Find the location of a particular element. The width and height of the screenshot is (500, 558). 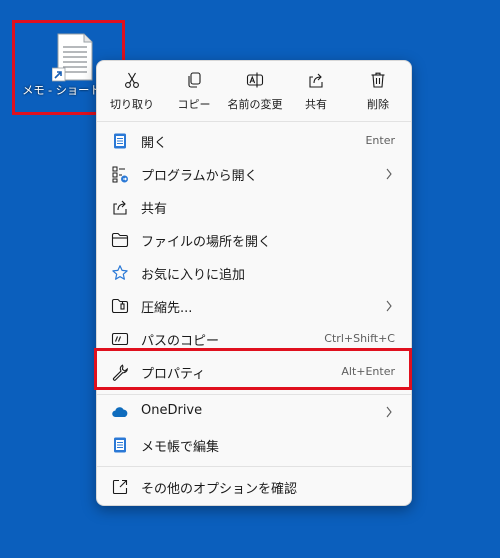

trash-icon is located at coordinates (378, 80).